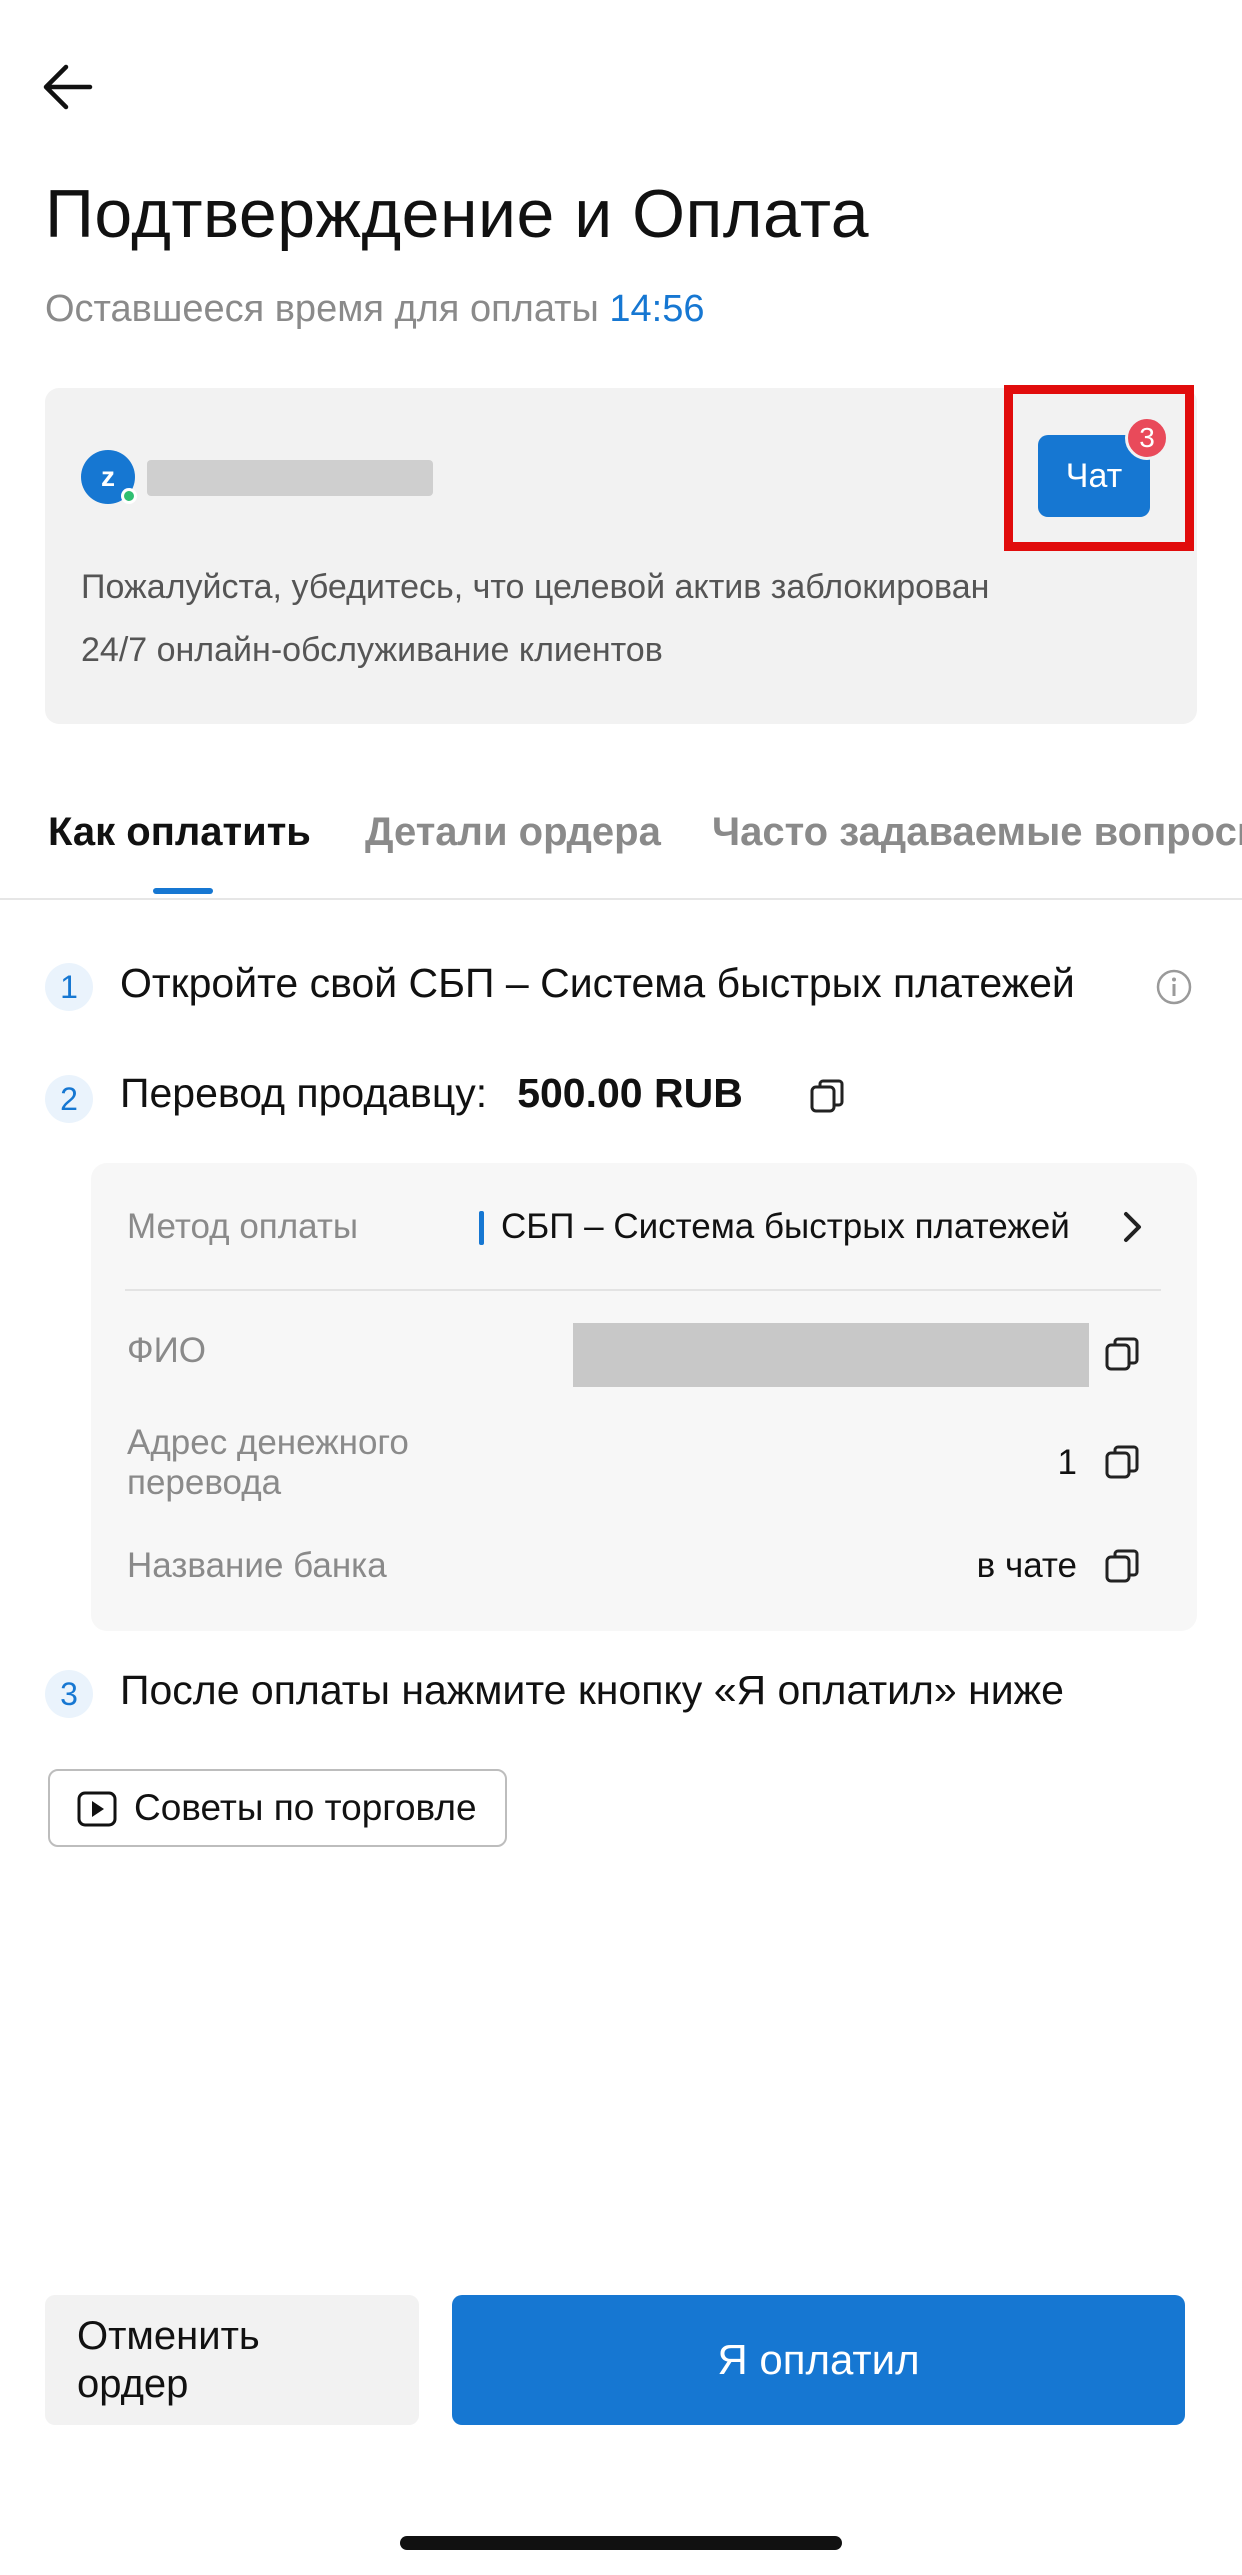 The height and width of the screenshot is (2575, 1242). What do you see at coordinates (657, 309) in the screenshot?
I see `countdown-timer: 14:56` at bounding box center [657, 309].